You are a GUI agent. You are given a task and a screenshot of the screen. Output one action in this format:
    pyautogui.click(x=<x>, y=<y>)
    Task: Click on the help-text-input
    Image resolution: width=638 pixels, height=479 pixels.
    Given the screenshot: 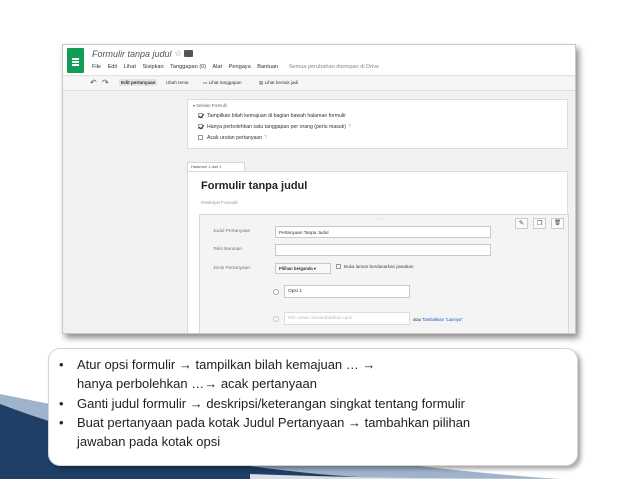 What is the action you would take?
    pyautogui.click(x=383, y=250)
    